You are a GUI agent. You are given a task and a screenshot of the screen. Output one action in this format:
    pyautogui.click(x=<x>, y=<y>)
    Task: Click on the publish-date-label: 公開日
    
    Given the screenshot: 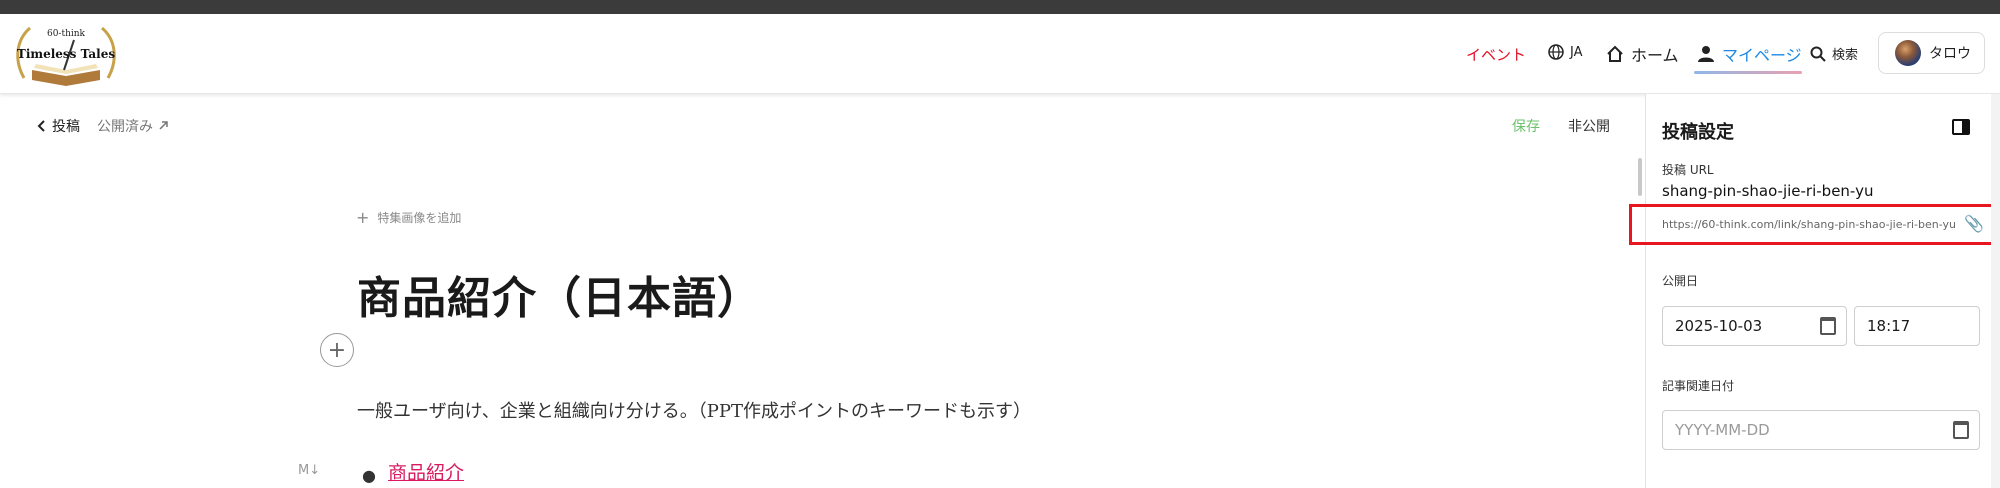 What is the action you would take?
    pyautogui.click(x=1680, y=281)
    